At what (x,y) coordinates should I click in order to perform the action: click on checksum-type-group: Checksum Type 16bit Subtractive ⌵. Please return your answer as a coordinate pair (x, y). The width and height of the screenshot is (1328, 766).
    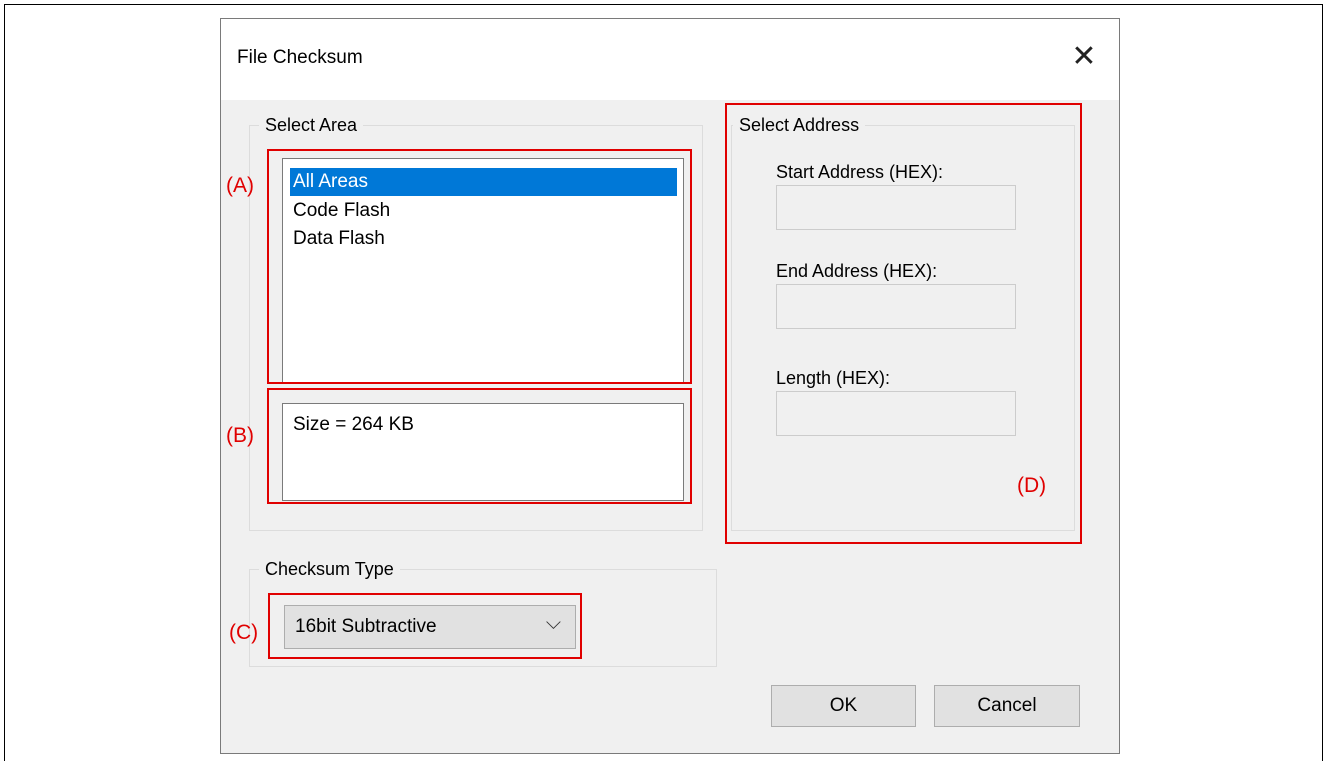
    Looking at the image, I should click on (483, 612).